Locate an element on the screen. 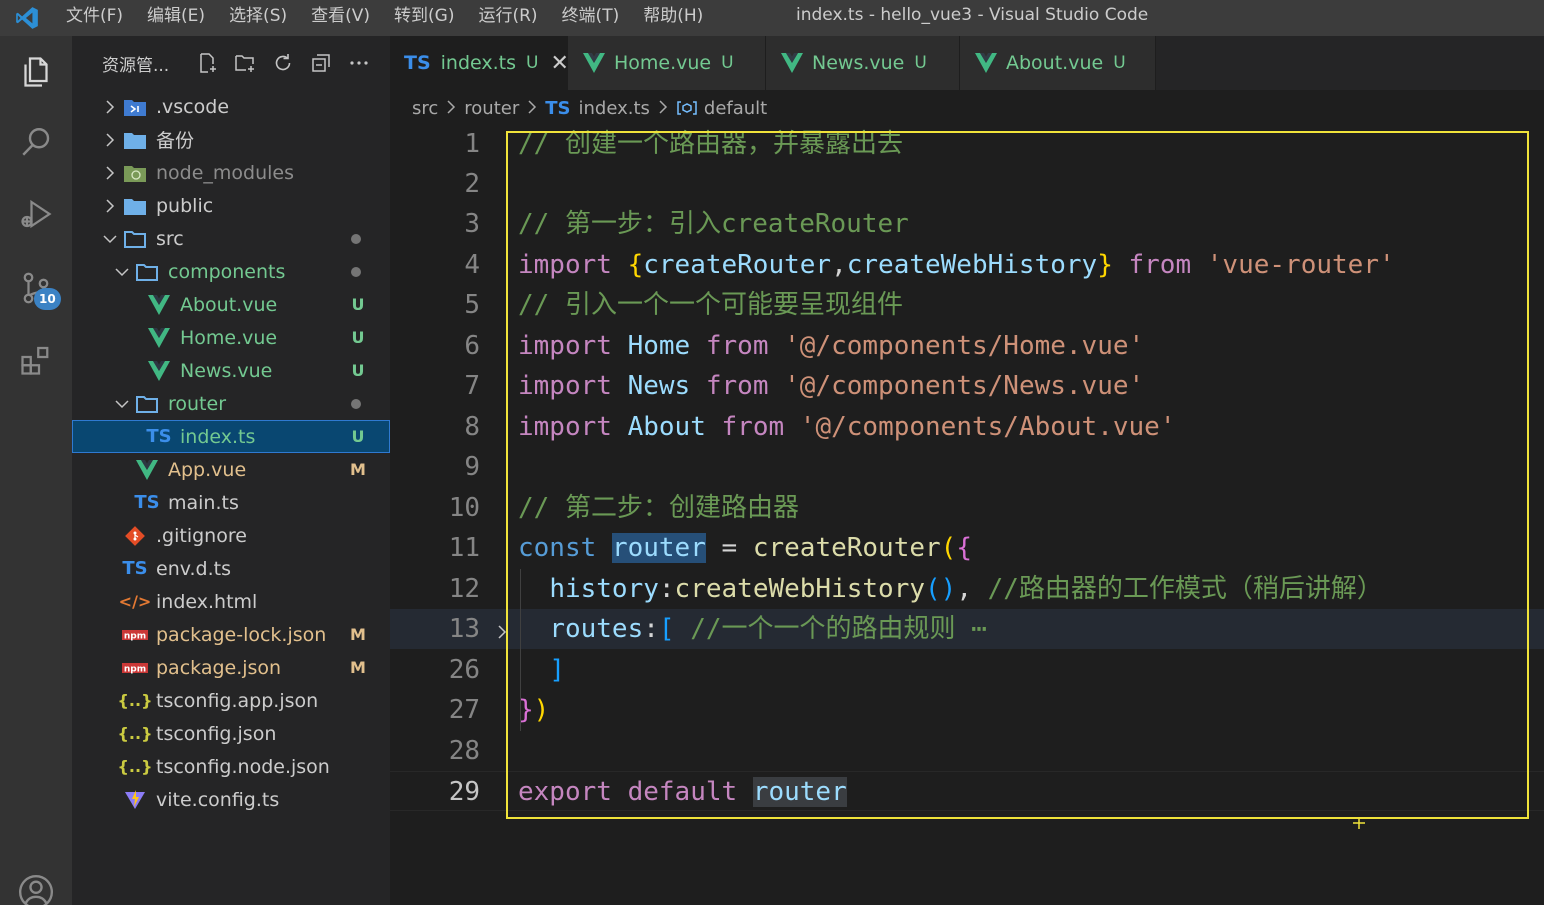  close-icon: ✕ is located at coordinates (559, 63).